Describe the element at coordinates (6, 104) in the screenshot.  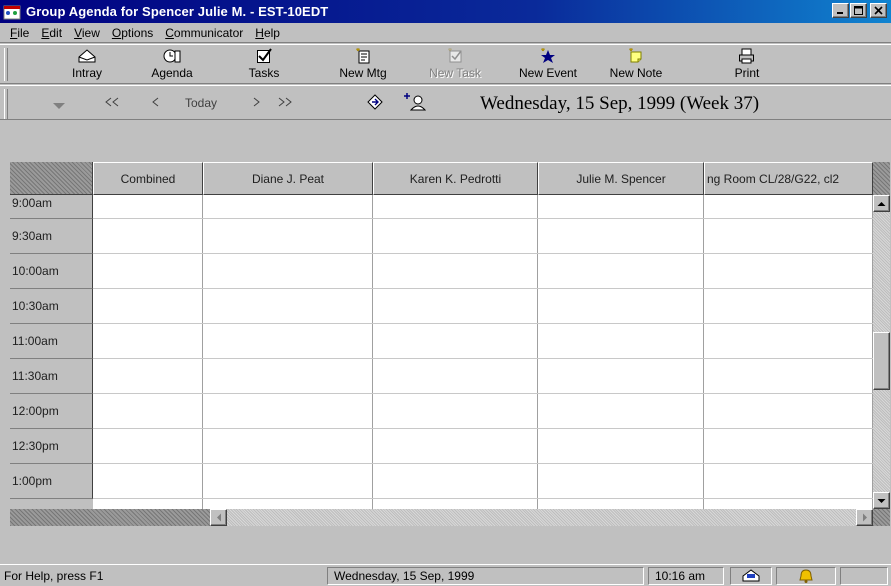
I see `nav-toolbar-grip` at that location.